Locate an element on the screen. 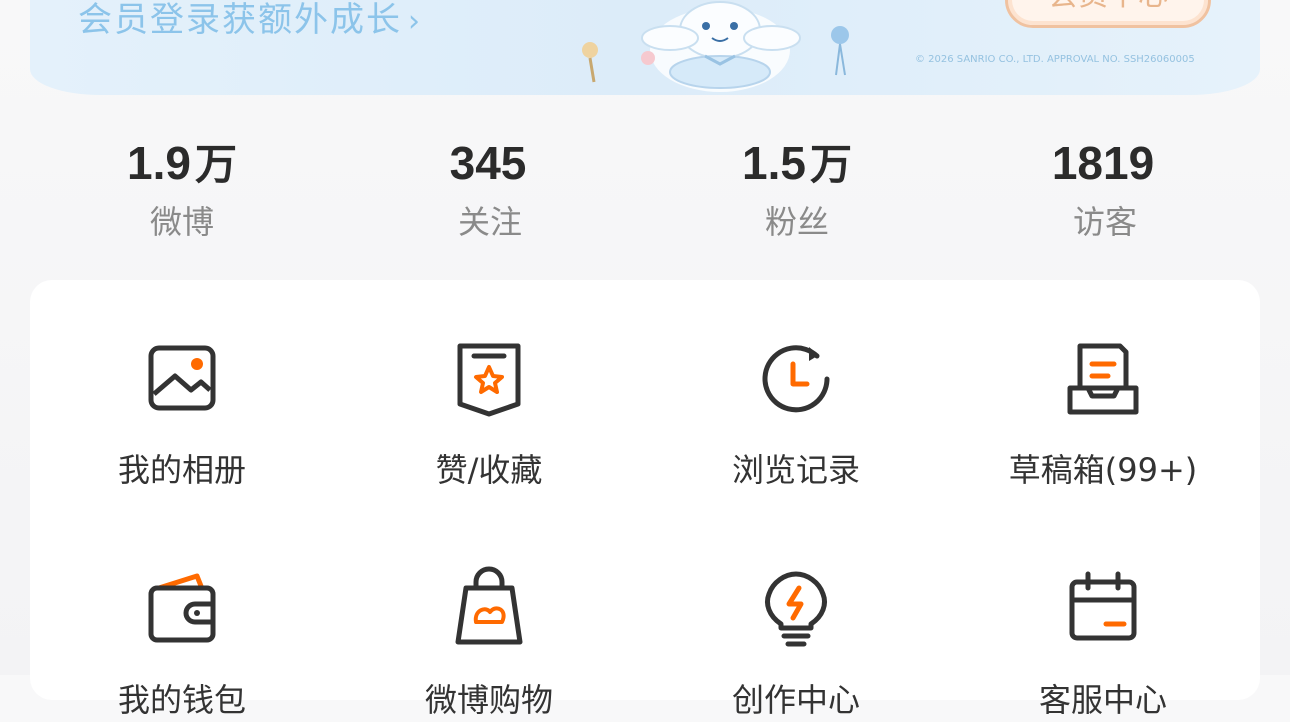  menu-item-label: 创作中心 is located at coordinates (795, 700).